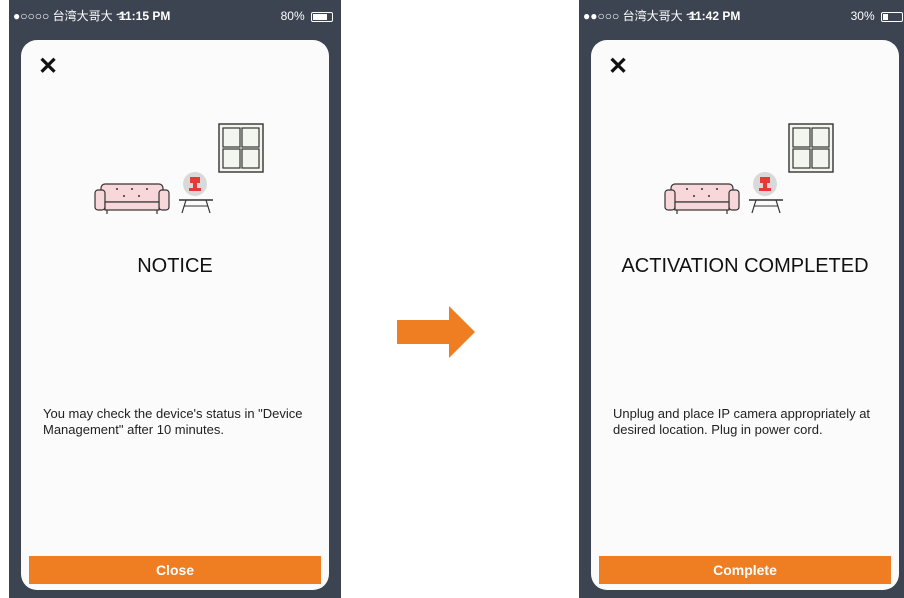 The image size is (904, 598). Describe the element at coordinates (70, 16) in the screenshot. I see `carrier-label: ●○○○○ 台湾大哥大 ᯤ` at that location.